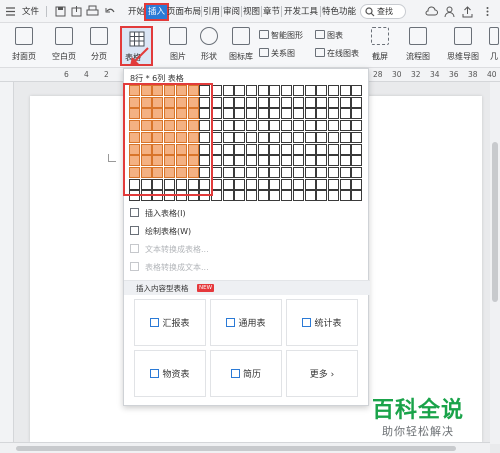 The image size is (500, 453). What do you see at coordinates (24, 46) in the screenshot?
I see `cover-page-button: 封面页` at bounding box center [24, 46].